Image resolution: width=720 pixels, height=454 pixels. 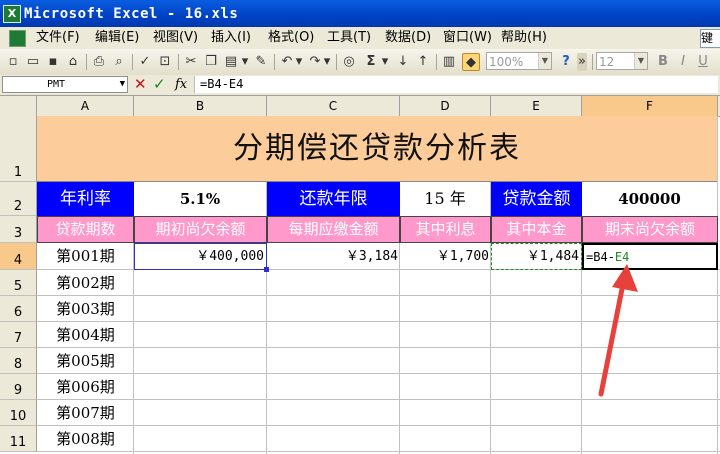 I want to click on menu-insert: 插入(I), so click(x=231, y=38).